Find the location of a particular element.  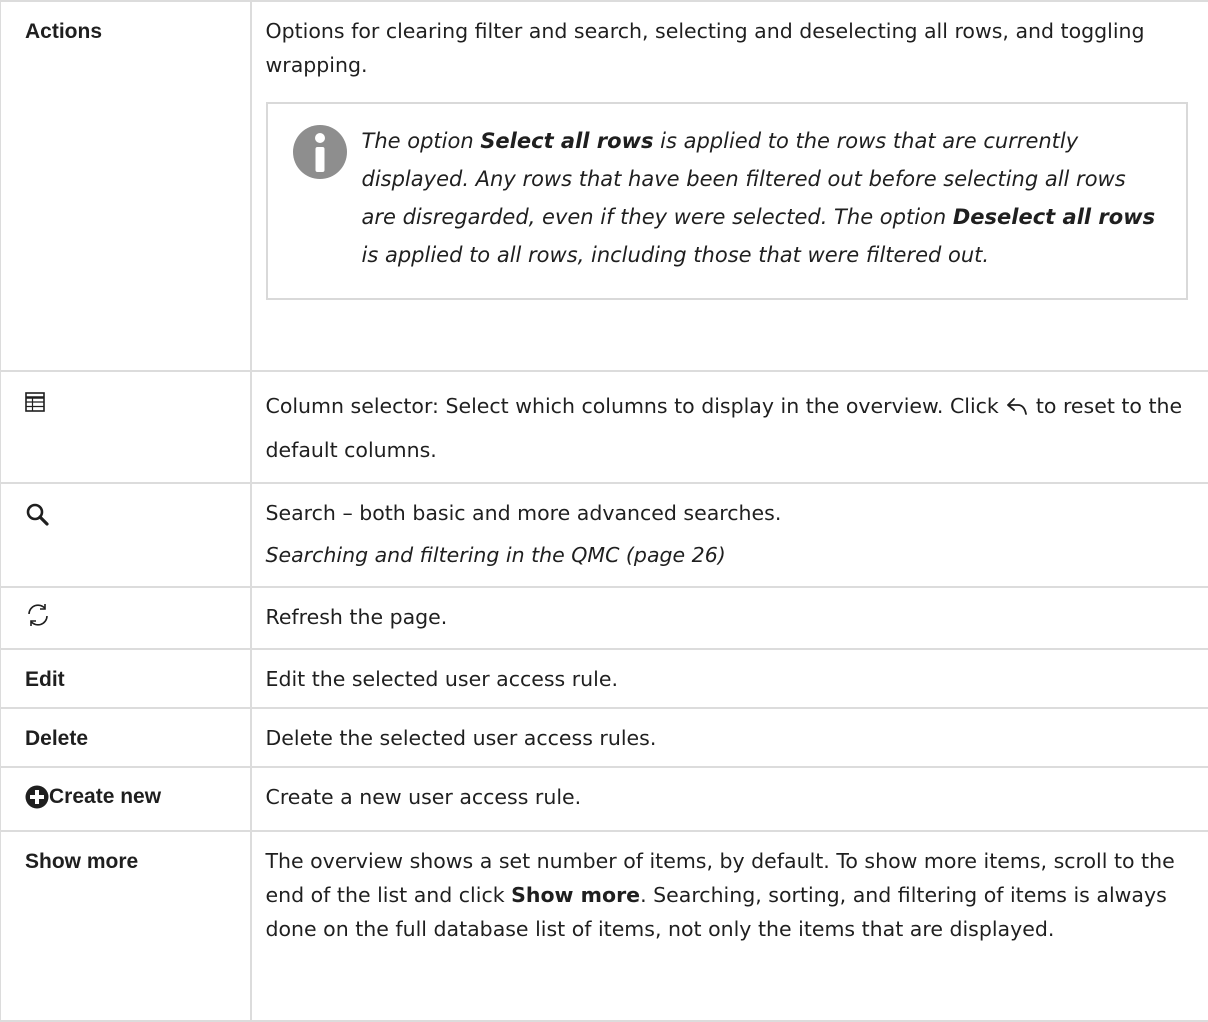

deselect-all-rows-term: Deselect all rows is located at coordinates (1054, 217).